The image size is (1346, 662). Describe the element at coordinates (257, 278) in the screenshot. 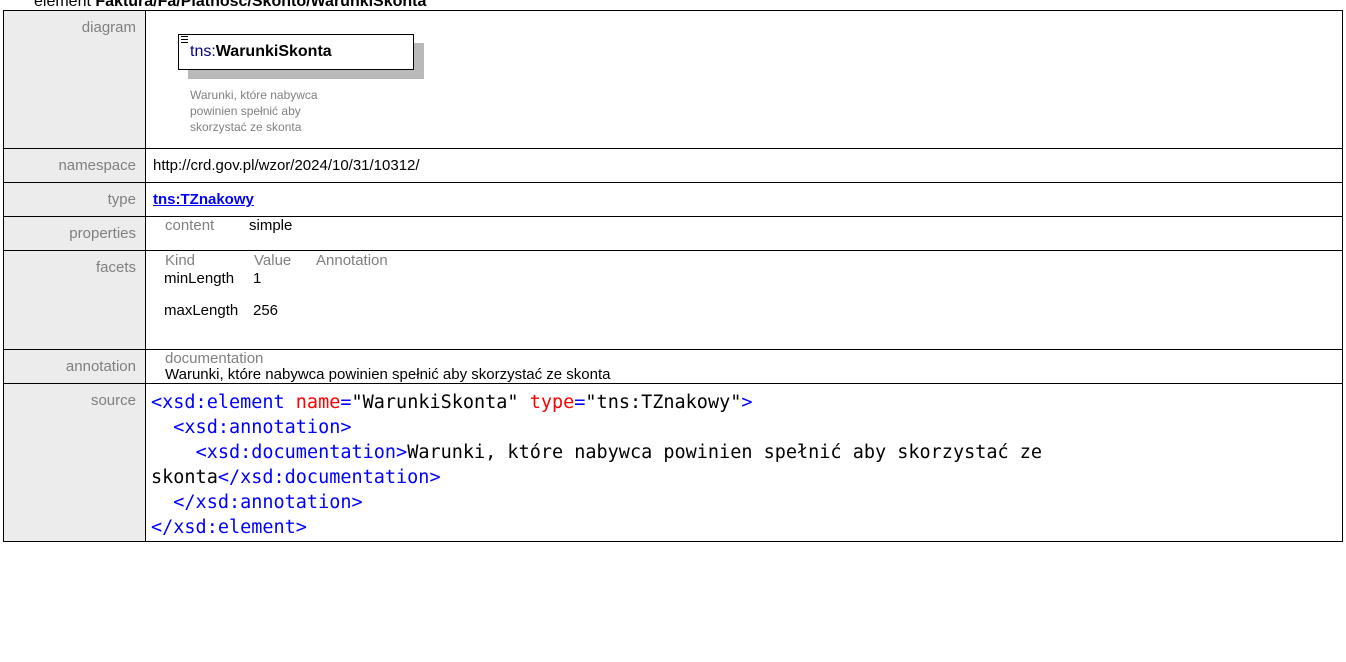

I see `facet-value: 1` at that location.